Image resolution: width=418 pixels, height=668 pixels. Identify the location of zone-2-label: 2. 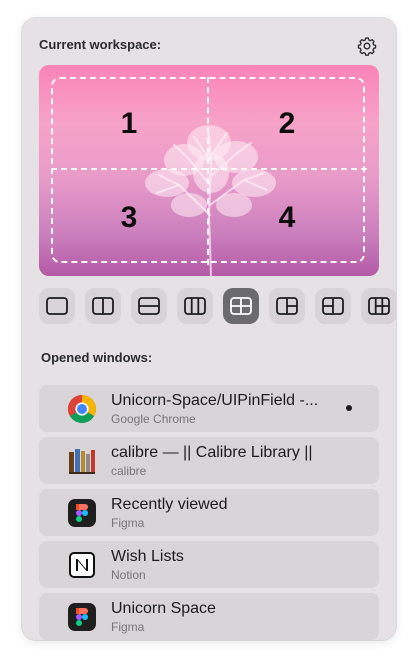
(287, 124).